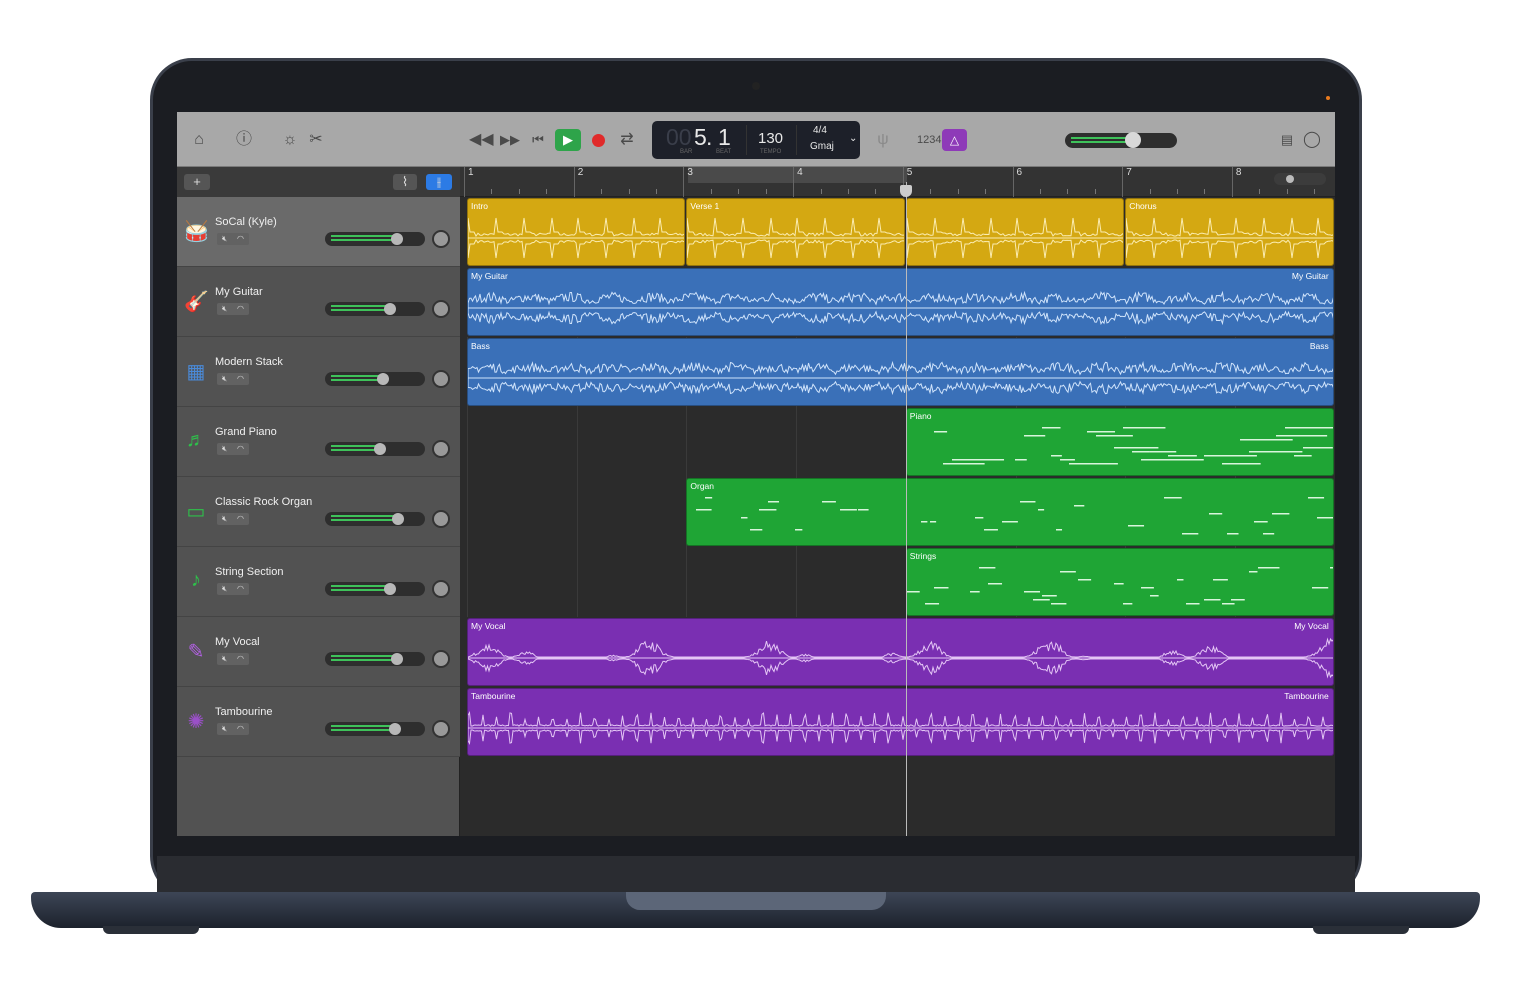 The image size is (1527, 983). I want to click on chevron-down-icon: ⌄, so click(853, 138).